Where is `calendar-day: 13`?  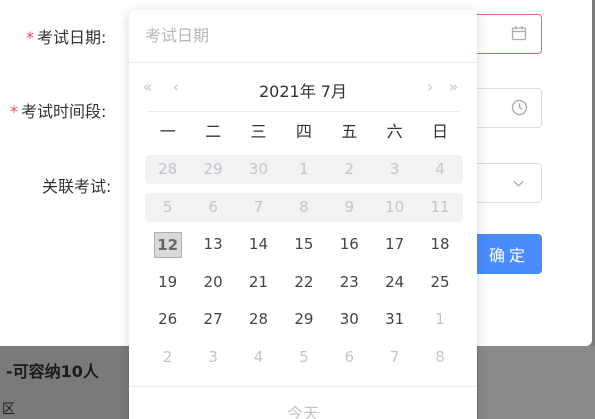 calendar-day: 13 is located at coordinates (212, 244).